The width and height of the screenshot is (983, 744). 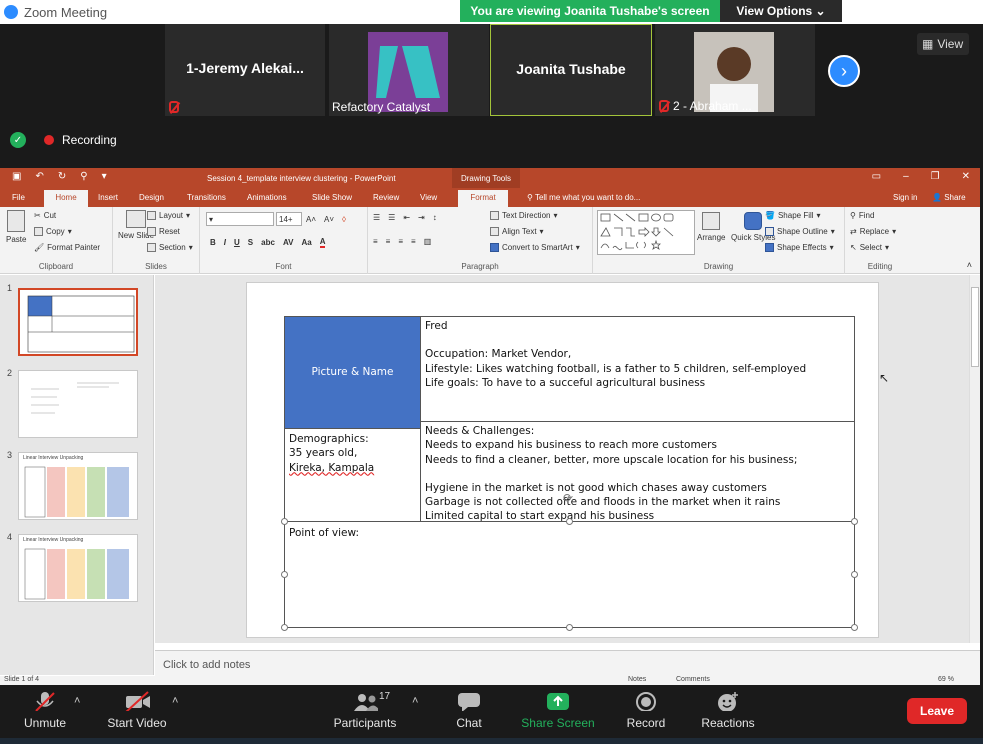 I want to click on tab-transitions: Transitions, so click(x=206, y=197).